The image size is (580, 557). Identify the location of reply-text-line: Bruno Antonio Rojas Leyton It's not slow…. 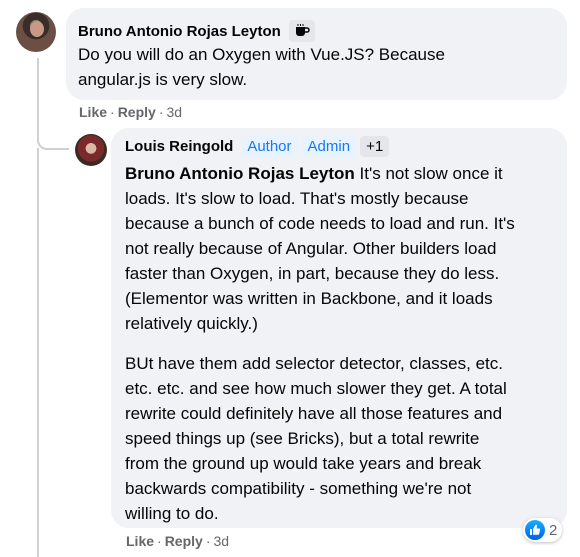
(314, 173).